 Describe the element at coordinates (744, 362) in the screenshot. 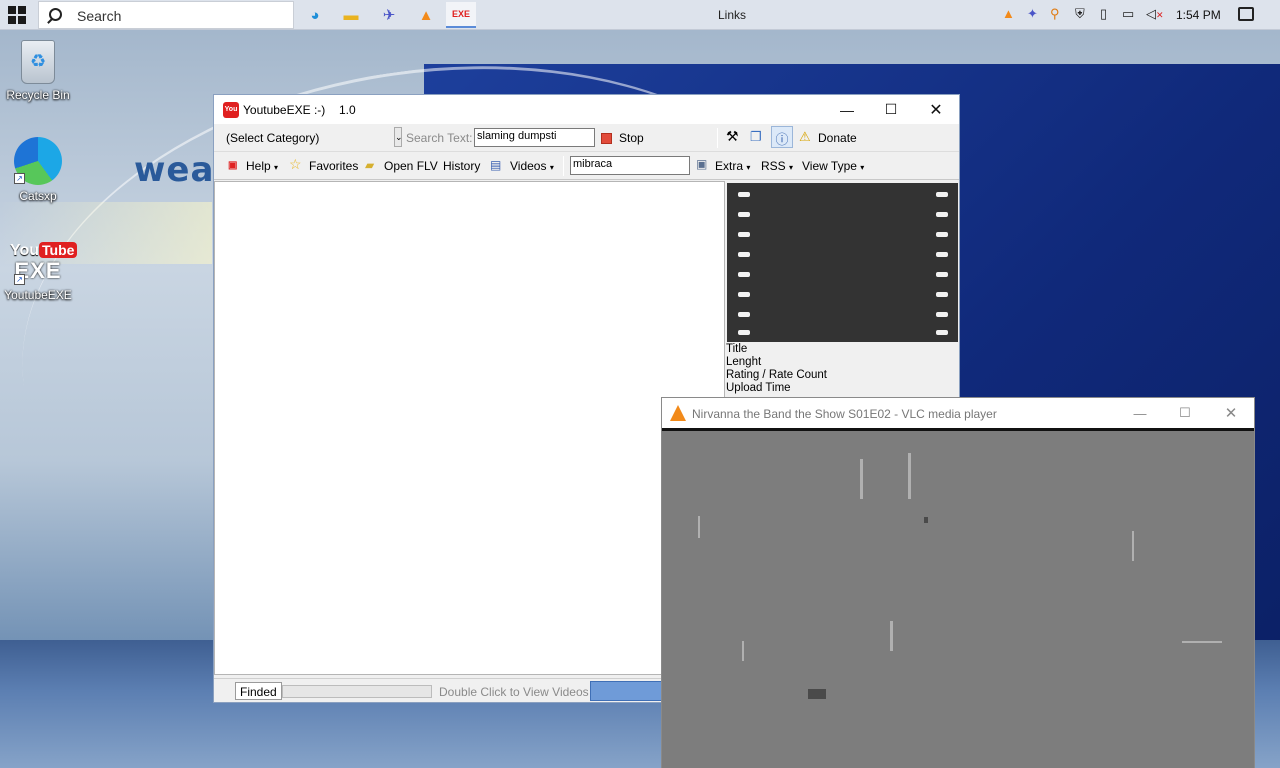

I see `info-length-label: Lenght` at that location.